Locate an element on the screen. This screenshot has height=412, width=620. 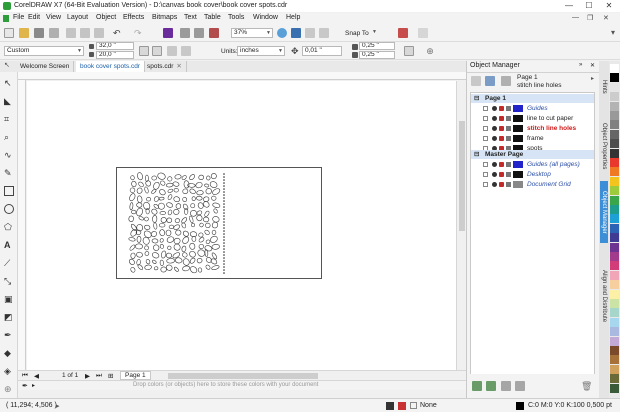
master-page-group: ⊟ Master Page is located at coordinates (532, 154).